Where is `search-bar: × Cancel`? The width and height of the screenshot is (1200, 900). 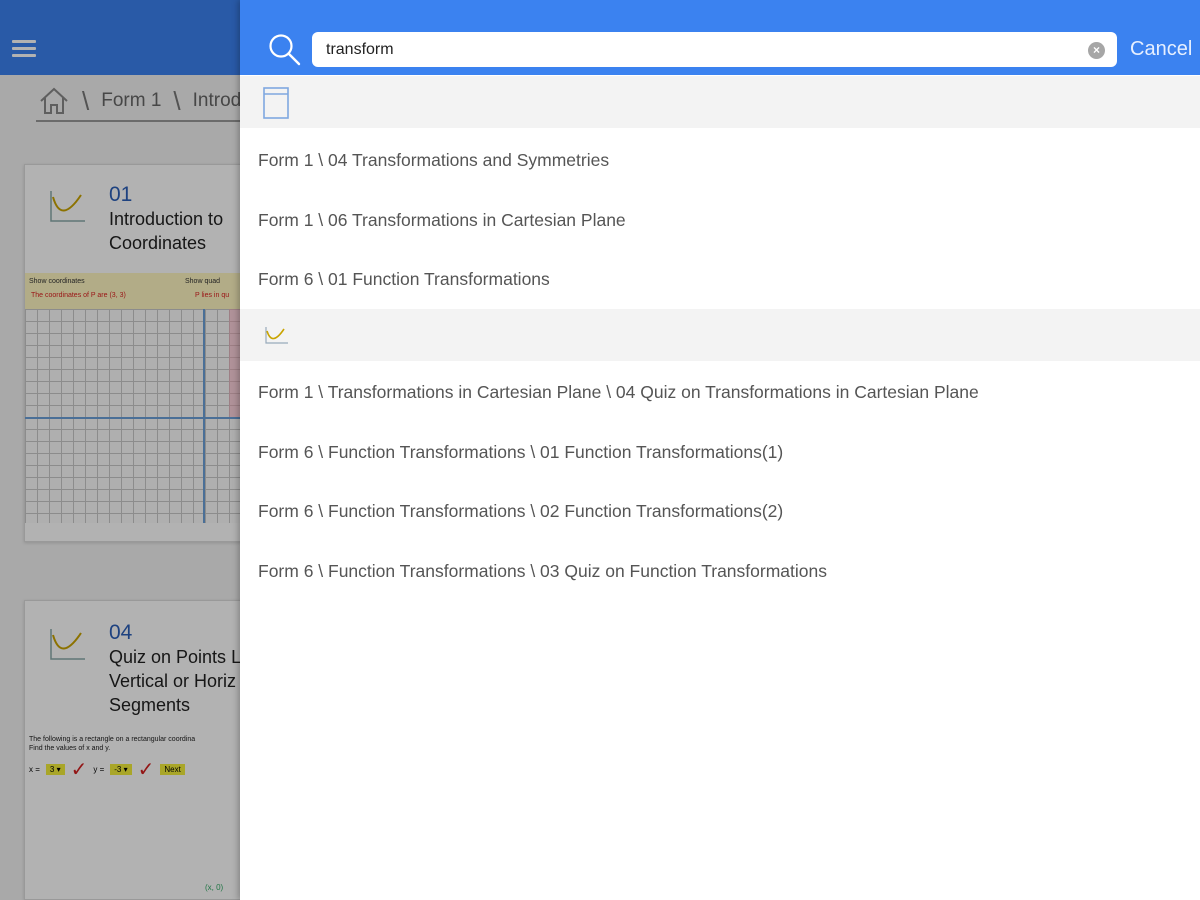 search-bar: × Cancel is located at coordinates (720, 37).